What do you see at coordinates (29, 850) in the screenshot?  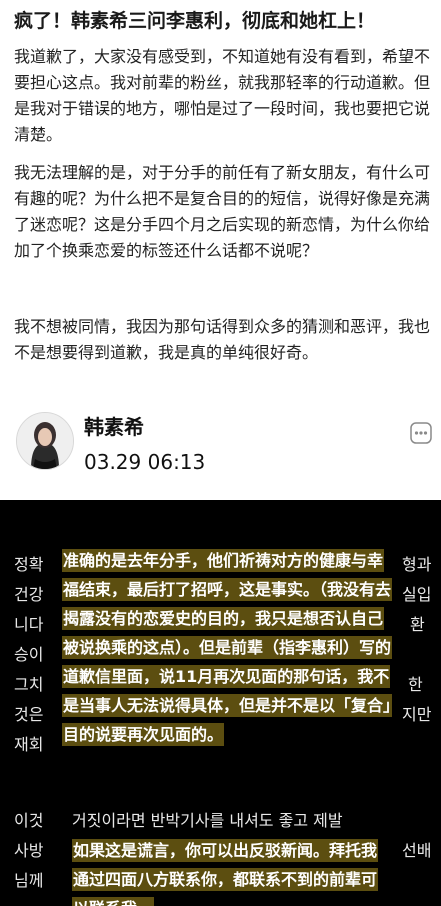 I see `korean-fragment: 사방` at bounding box center [29, 850].